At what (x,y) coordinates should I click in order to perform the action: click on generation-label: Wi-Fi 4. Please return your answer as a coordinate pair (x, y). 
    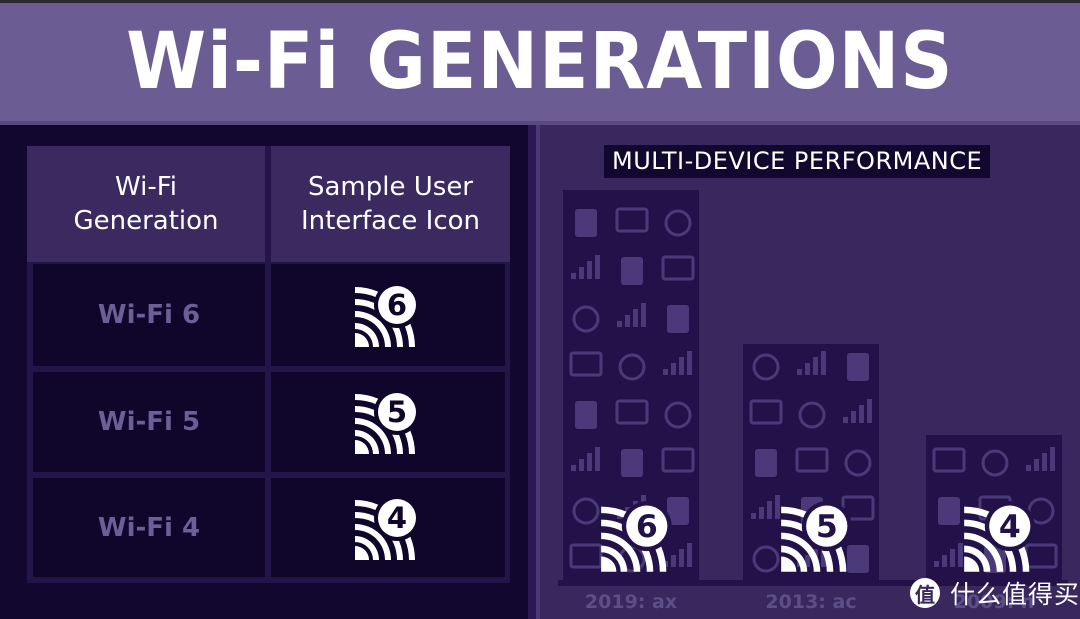
    Looking at the image, I should click on (149, 527).